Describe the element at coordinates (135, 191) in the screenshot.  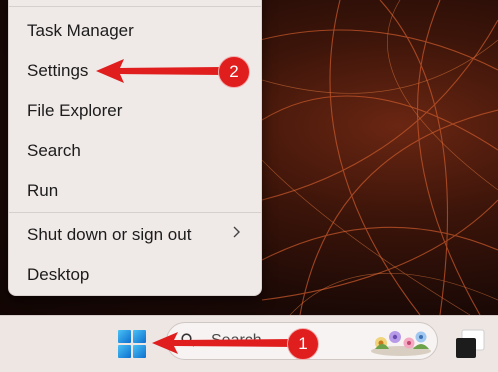
I see `menu-item-run: Run` at that location.